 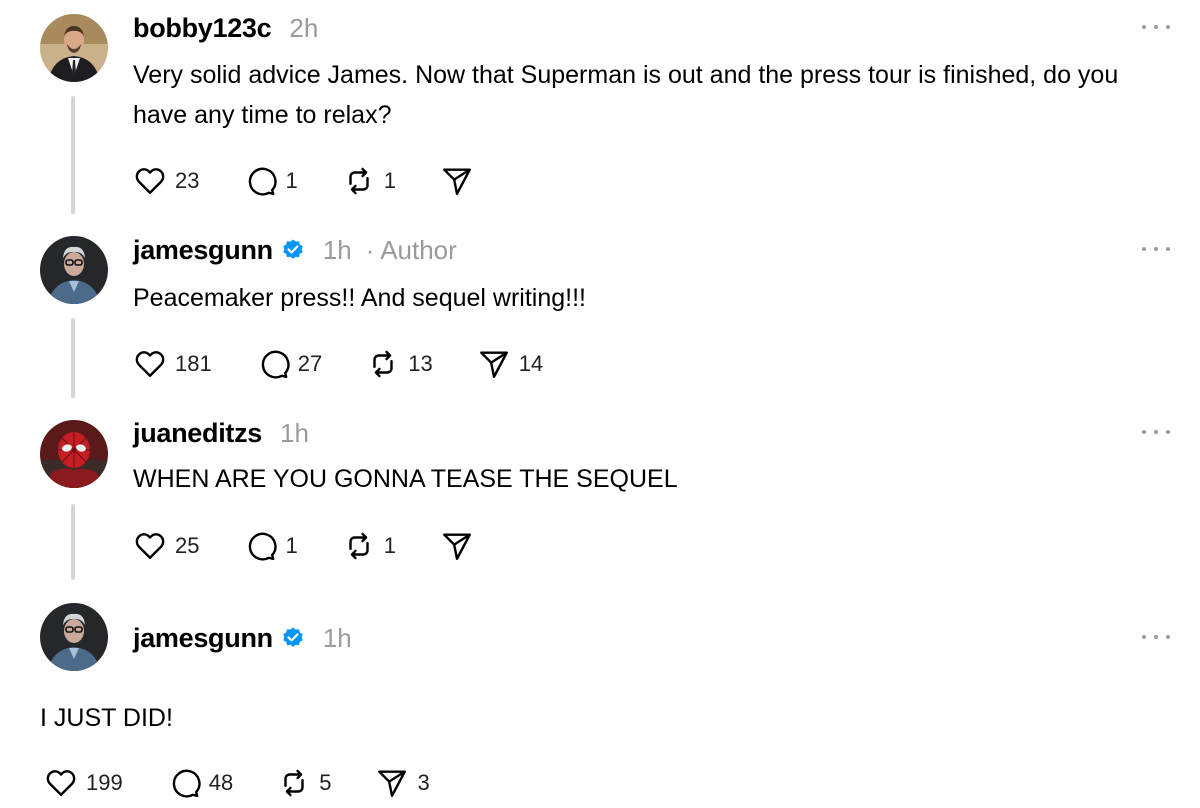 What do you see at coordinates (360, 298) in the screenshot?
I see `post-text: Peacemaker press!! And sequel writing!!!` at bounding box center [360, 298].